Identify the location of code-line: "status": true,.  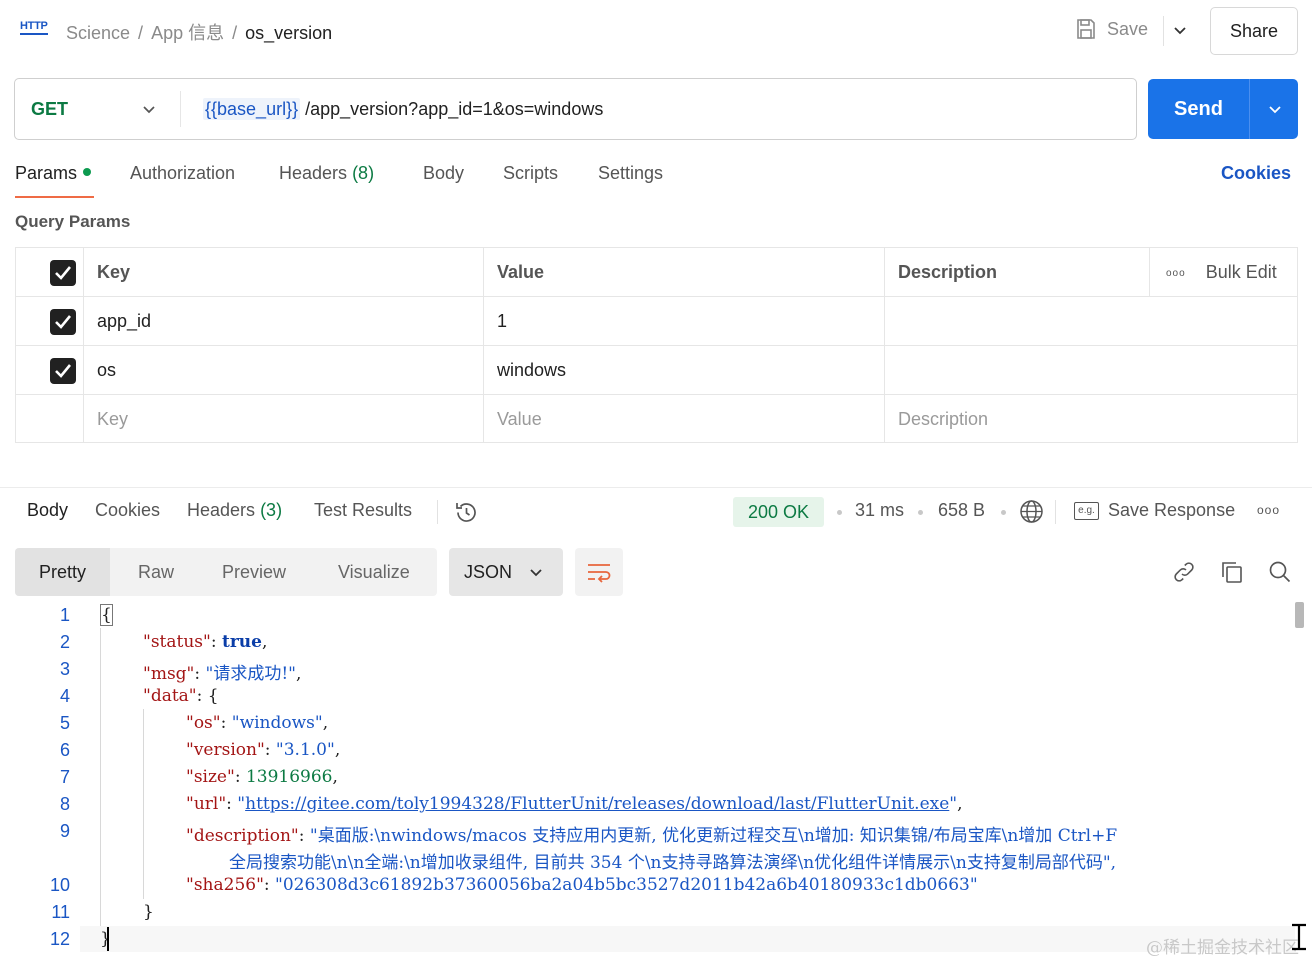
(205, 642).